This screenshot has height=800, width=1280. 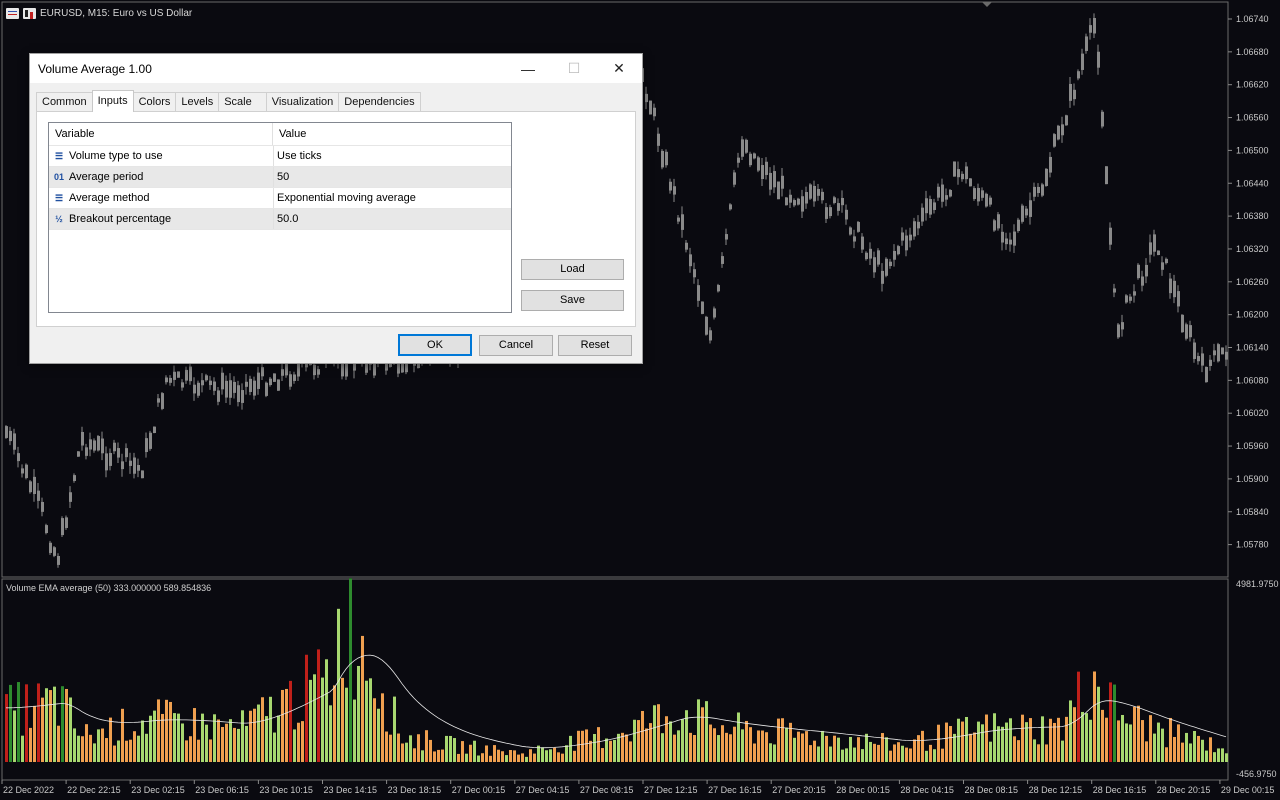 What do you see at coordinates (336, 68) in the screenshot?
I see `dialog-titlebar: Volume Average 1.00 — ☐ ✕` at bounding box center [336, 68].